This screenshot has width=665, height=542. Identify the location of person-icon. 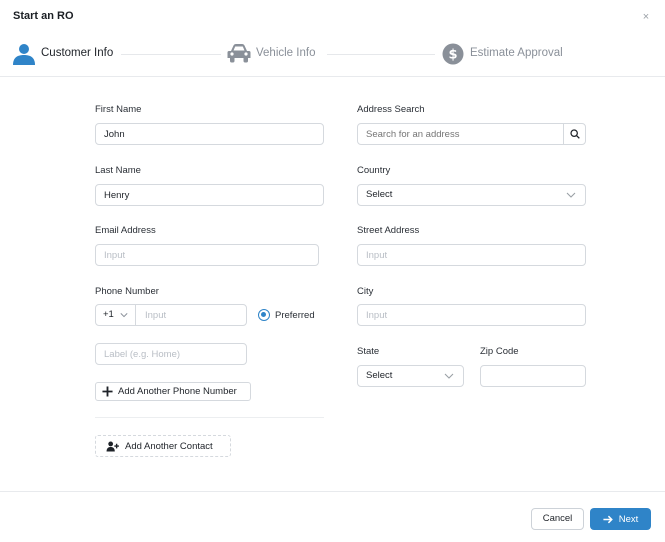
(24, 54).